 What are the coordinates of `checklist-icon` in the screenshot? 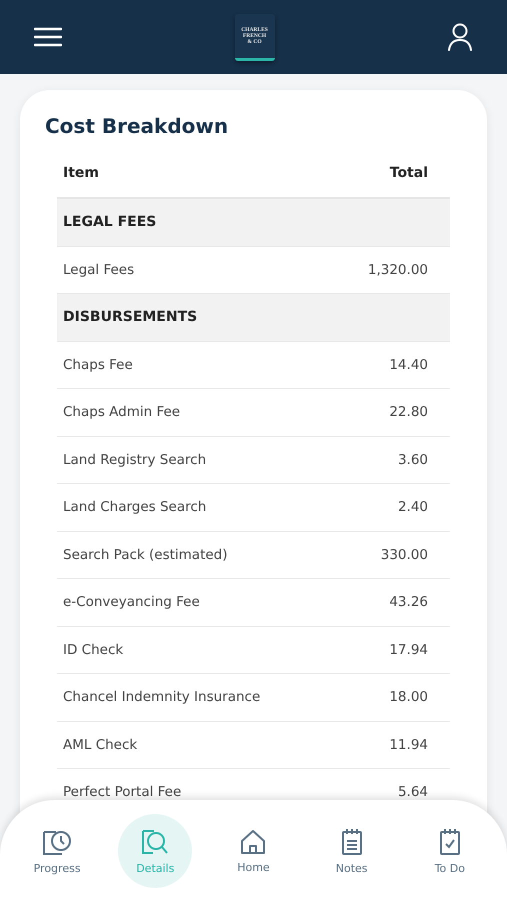 It's located at (449, 842).